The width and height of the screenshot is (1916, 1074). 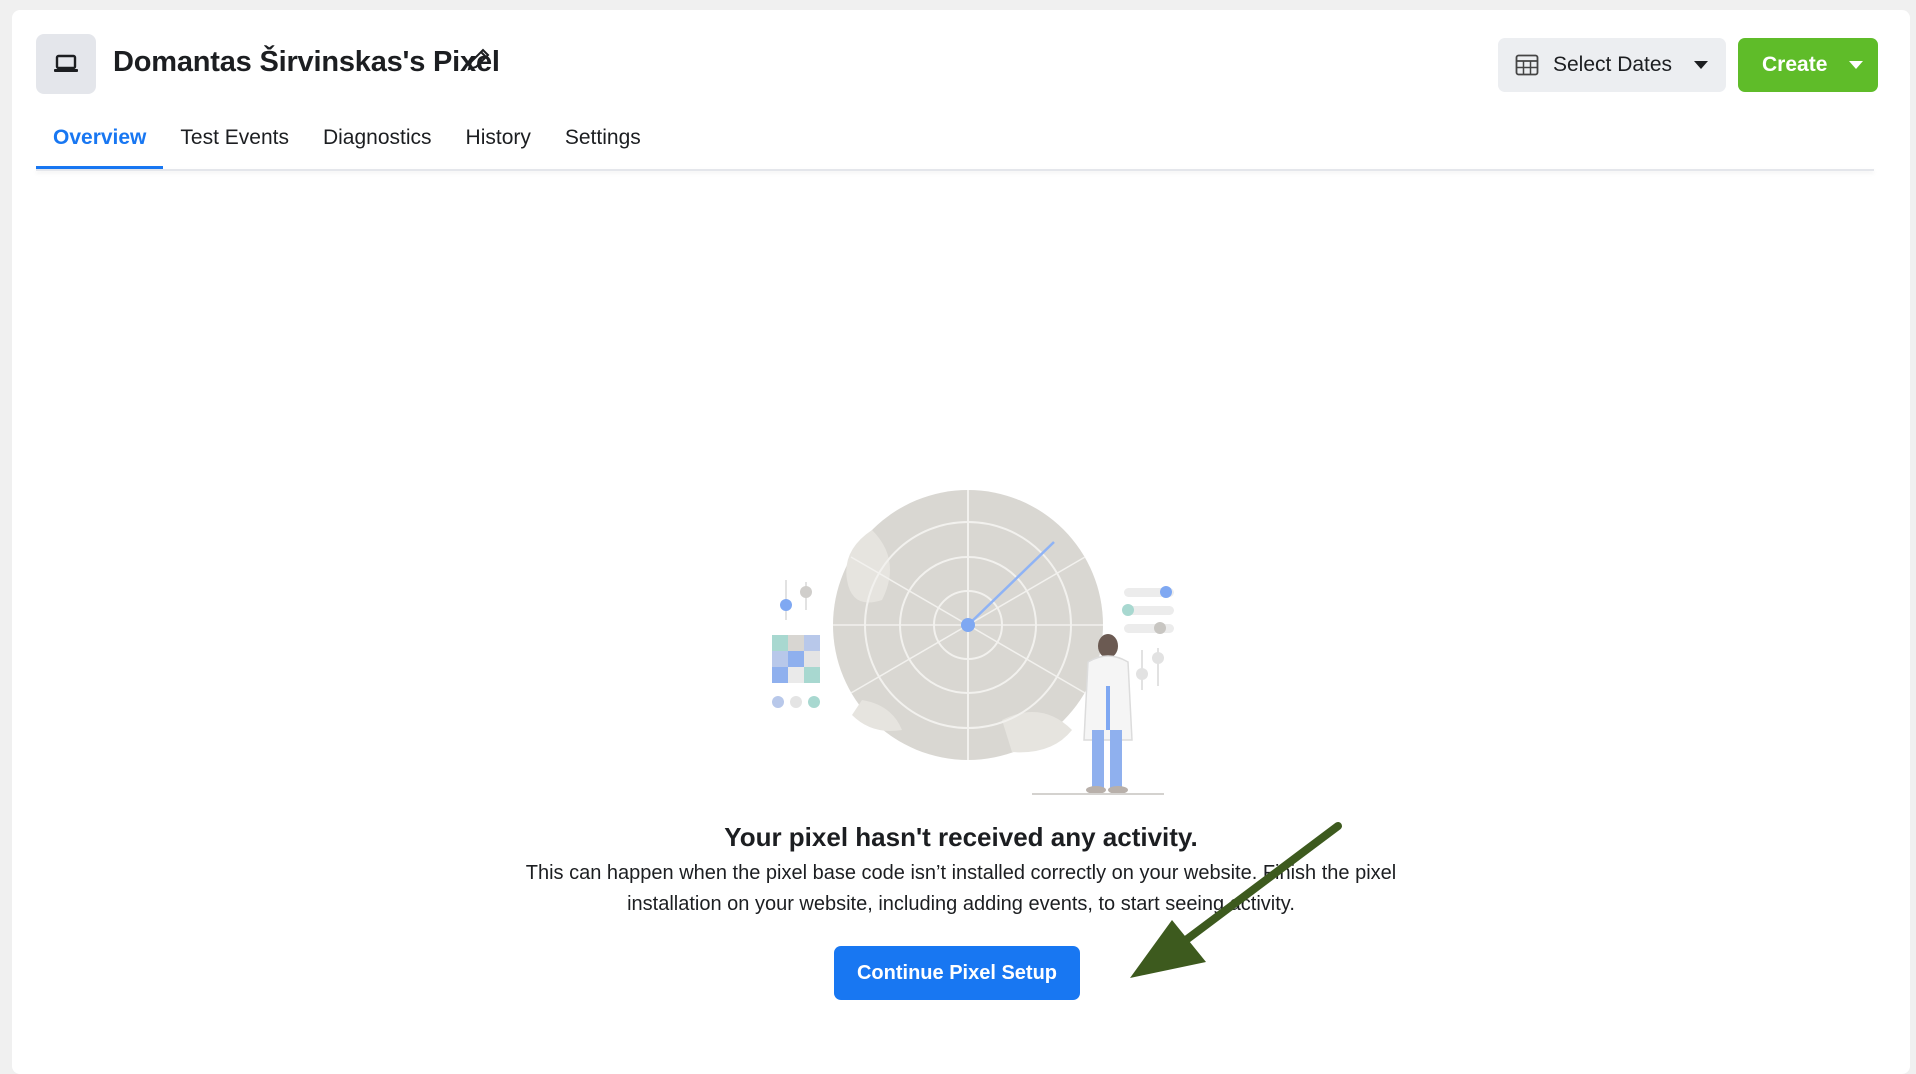 What do you see at coordinates (100, 144) in the screenshot?
I see `tab-overview: Overview` at bounding box center [100, 144].